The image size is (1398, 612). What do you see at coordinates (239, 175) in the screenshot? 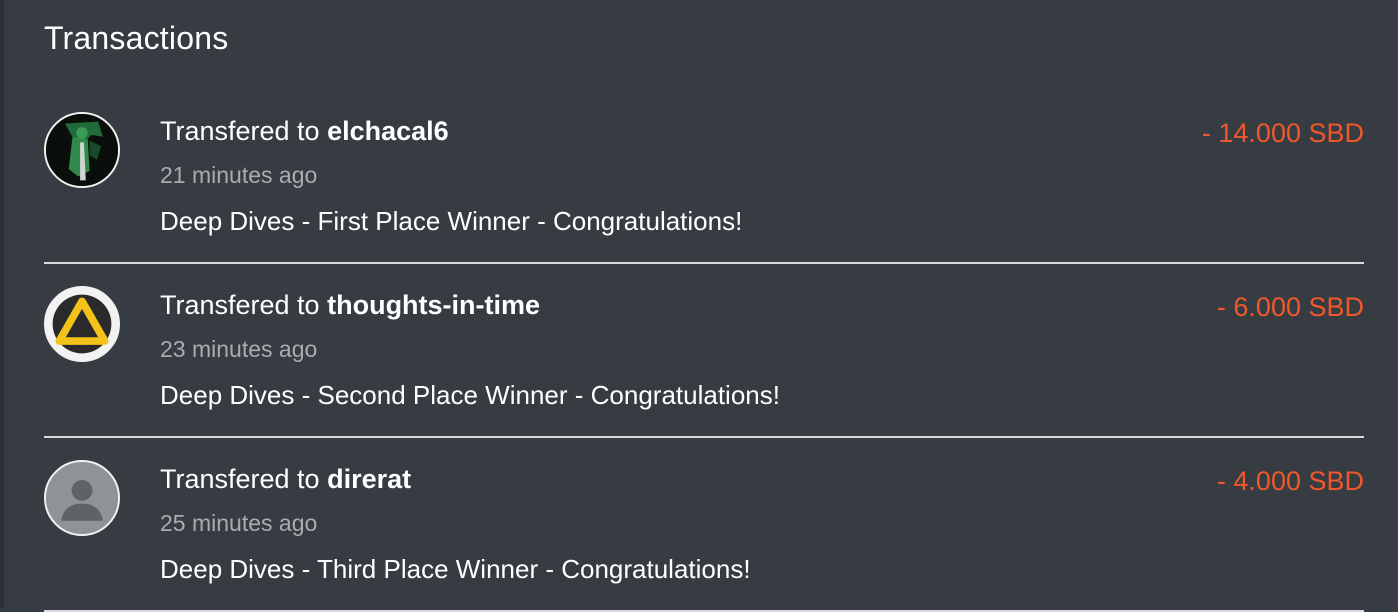
I see `transaction-time: 21 minutes ago` at bounding box center [239, 175].